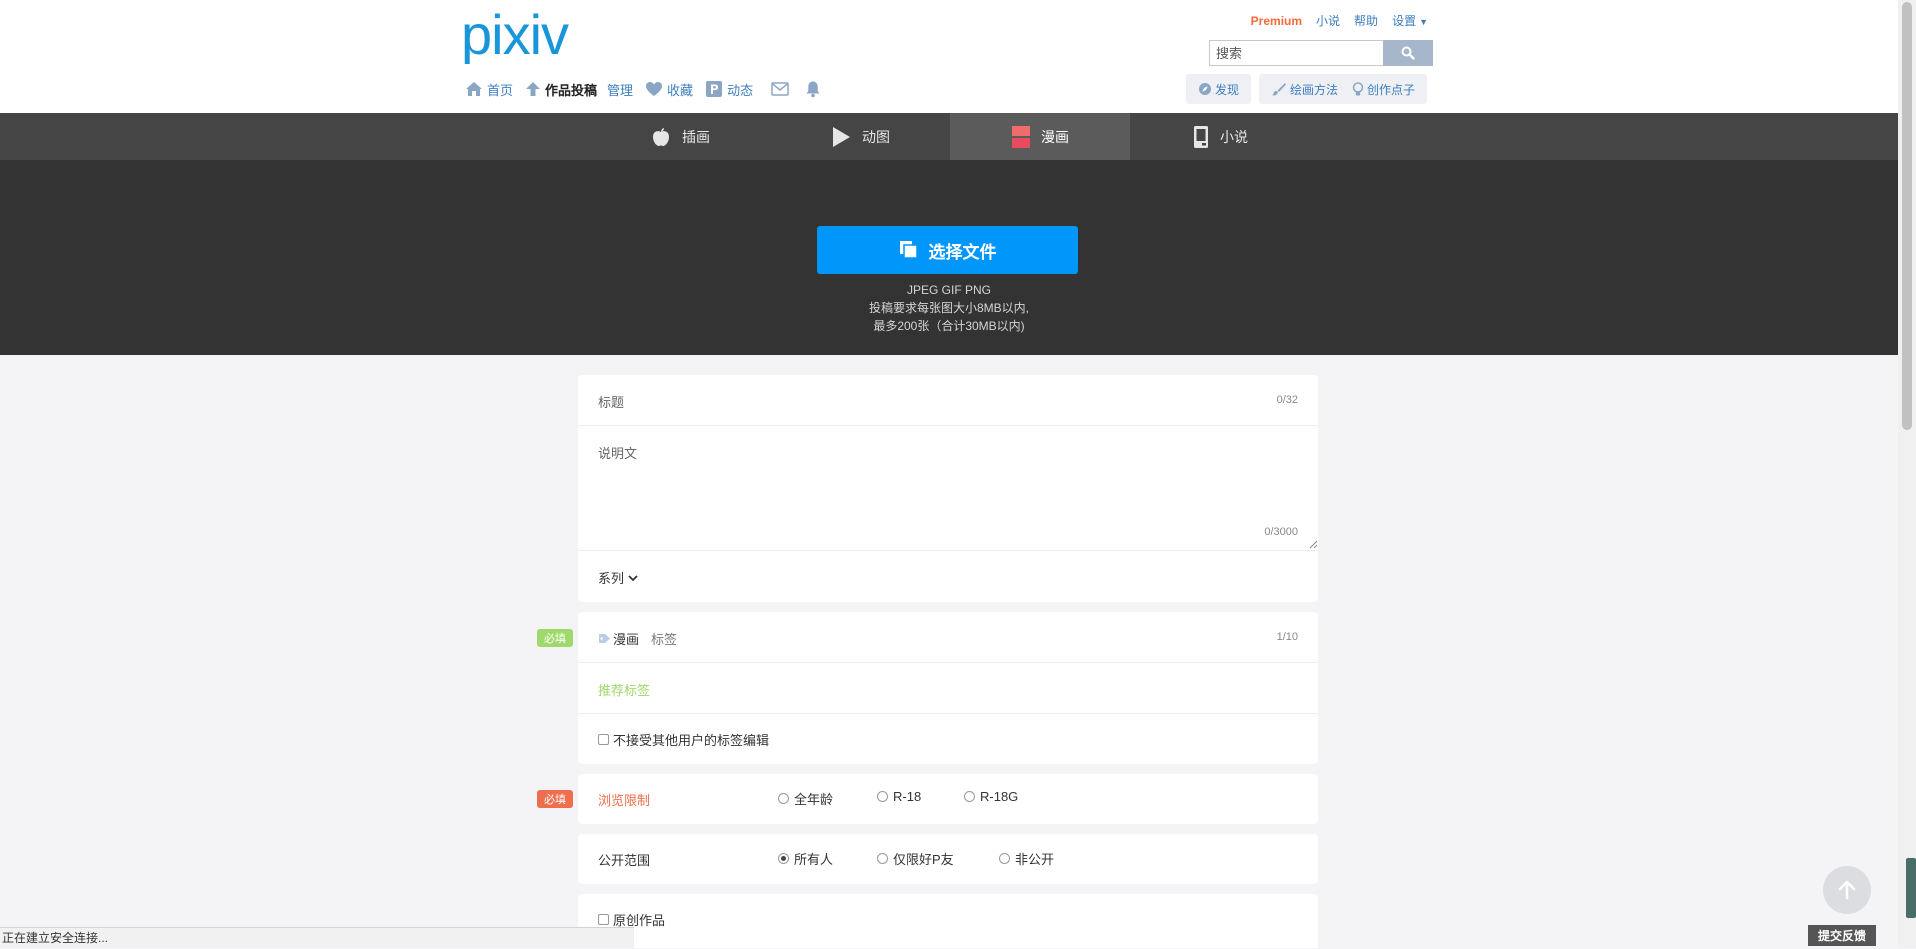 The height and width of the screenshot is (949, 1916). Describe the element at coordinates (1911, 888) in the screenshot. I see `side-widget` at that location.